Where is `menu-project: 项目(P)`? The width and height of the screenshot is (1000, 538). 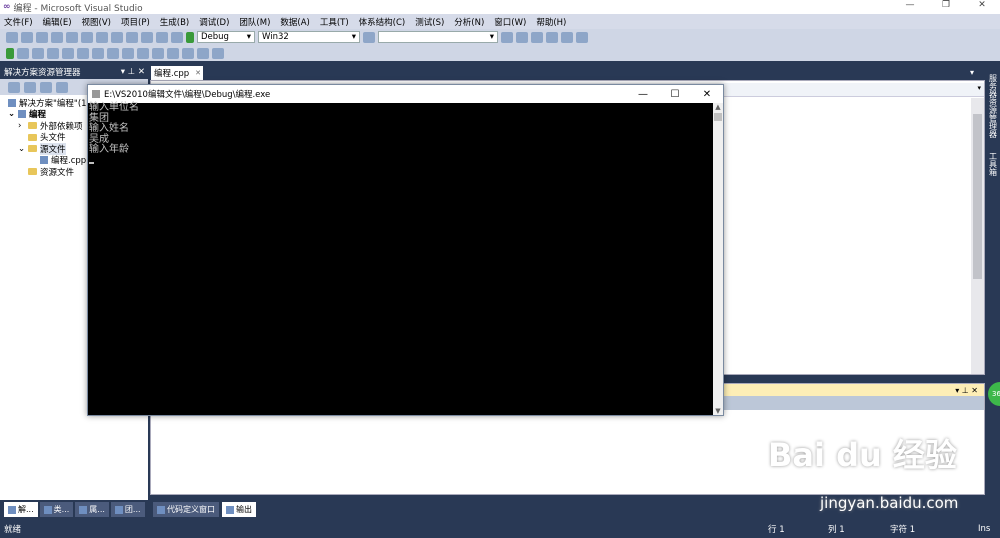 menu-project: 项目(P) is located at coordinates (135, 22).